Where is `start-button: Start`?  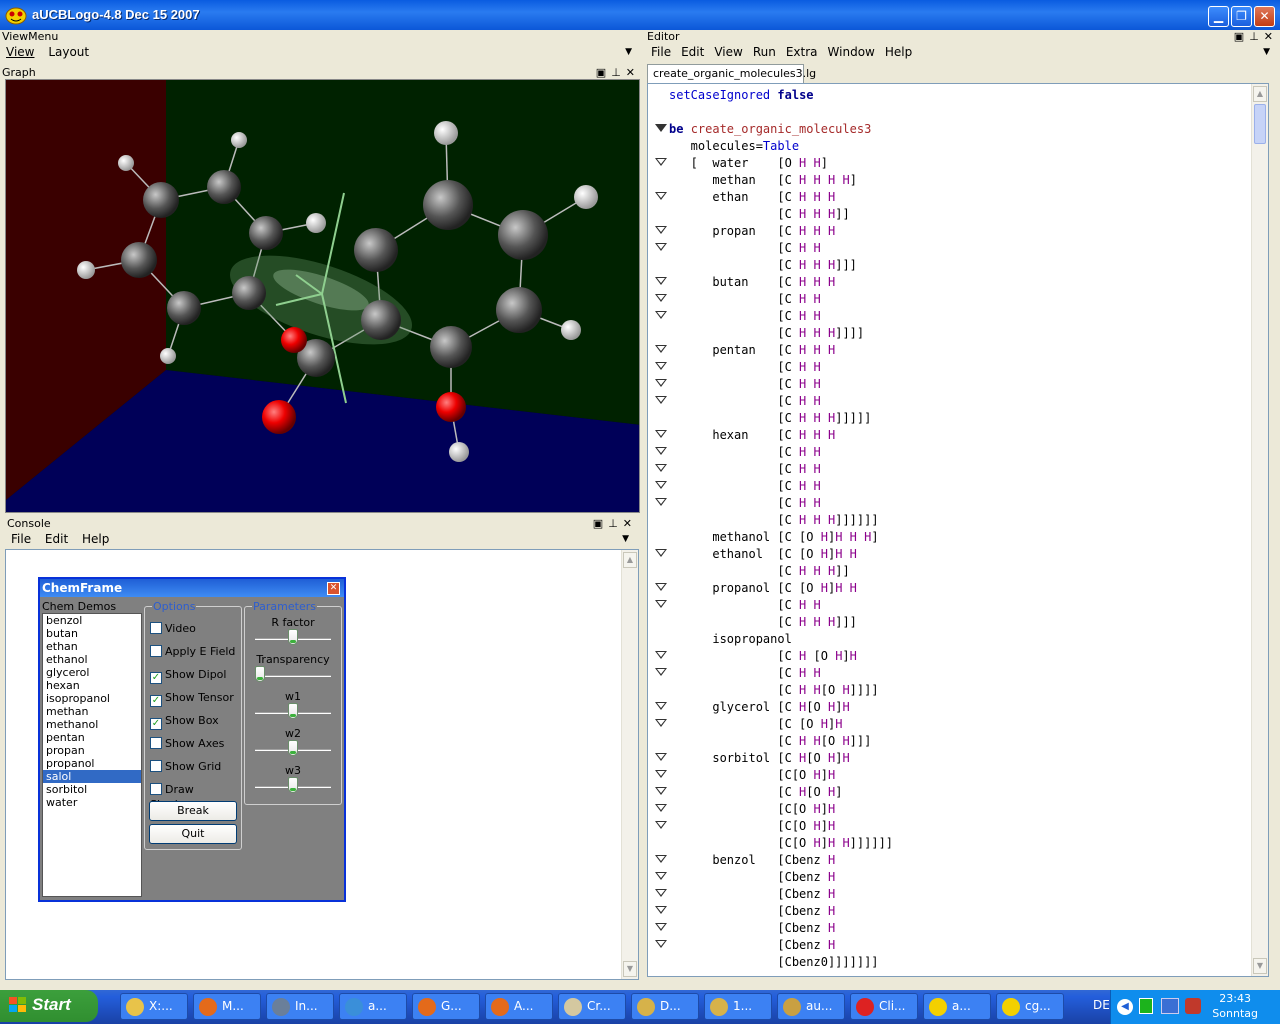
start-button: Start is located at coordinates (49, 1006).